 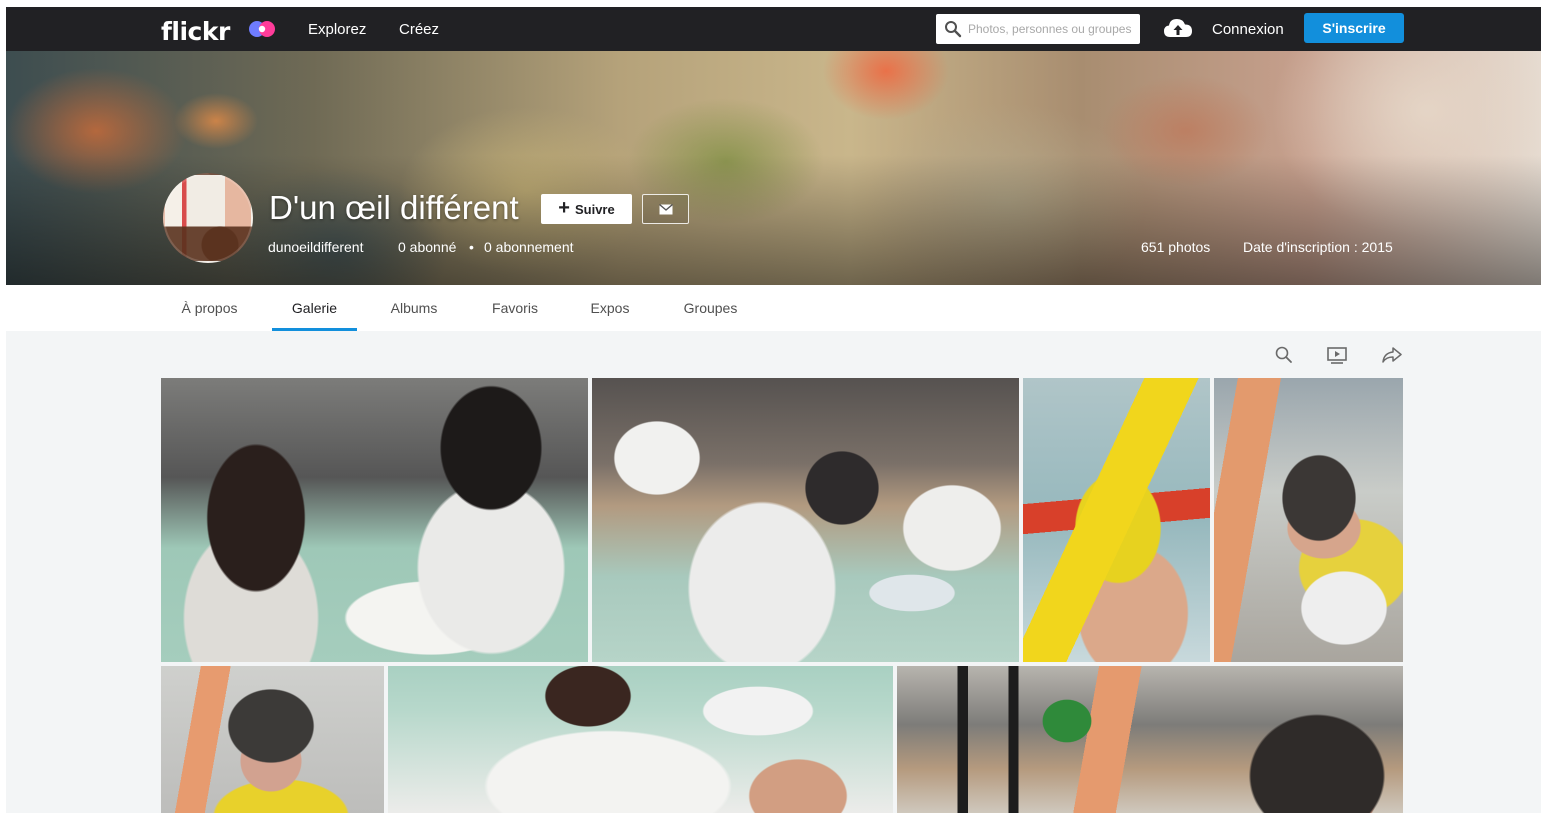 What do you see at coordinates (515, 308) in the screenshot?
I see `tab-favorites: Favoris` at bounding box center [515, 308].